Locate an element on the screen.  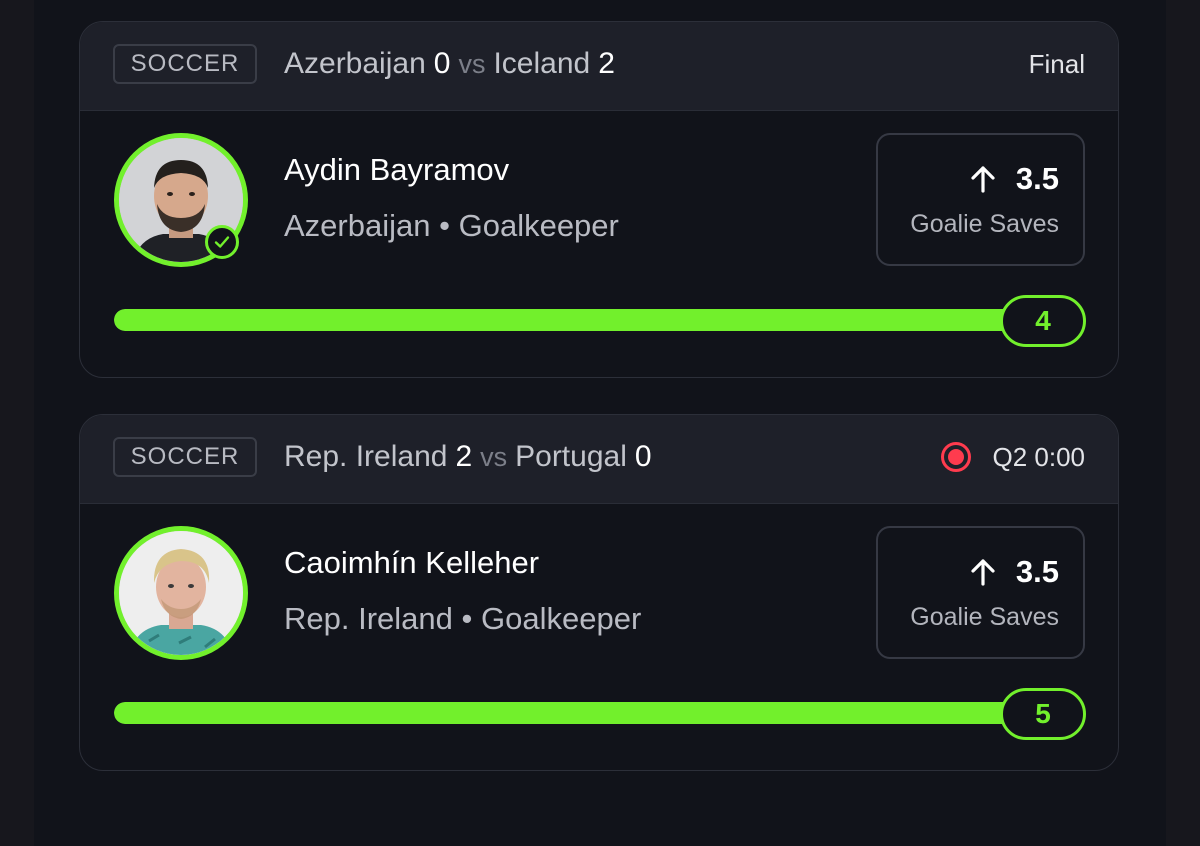
home-score: 0 is located at coordinates (442, 63).